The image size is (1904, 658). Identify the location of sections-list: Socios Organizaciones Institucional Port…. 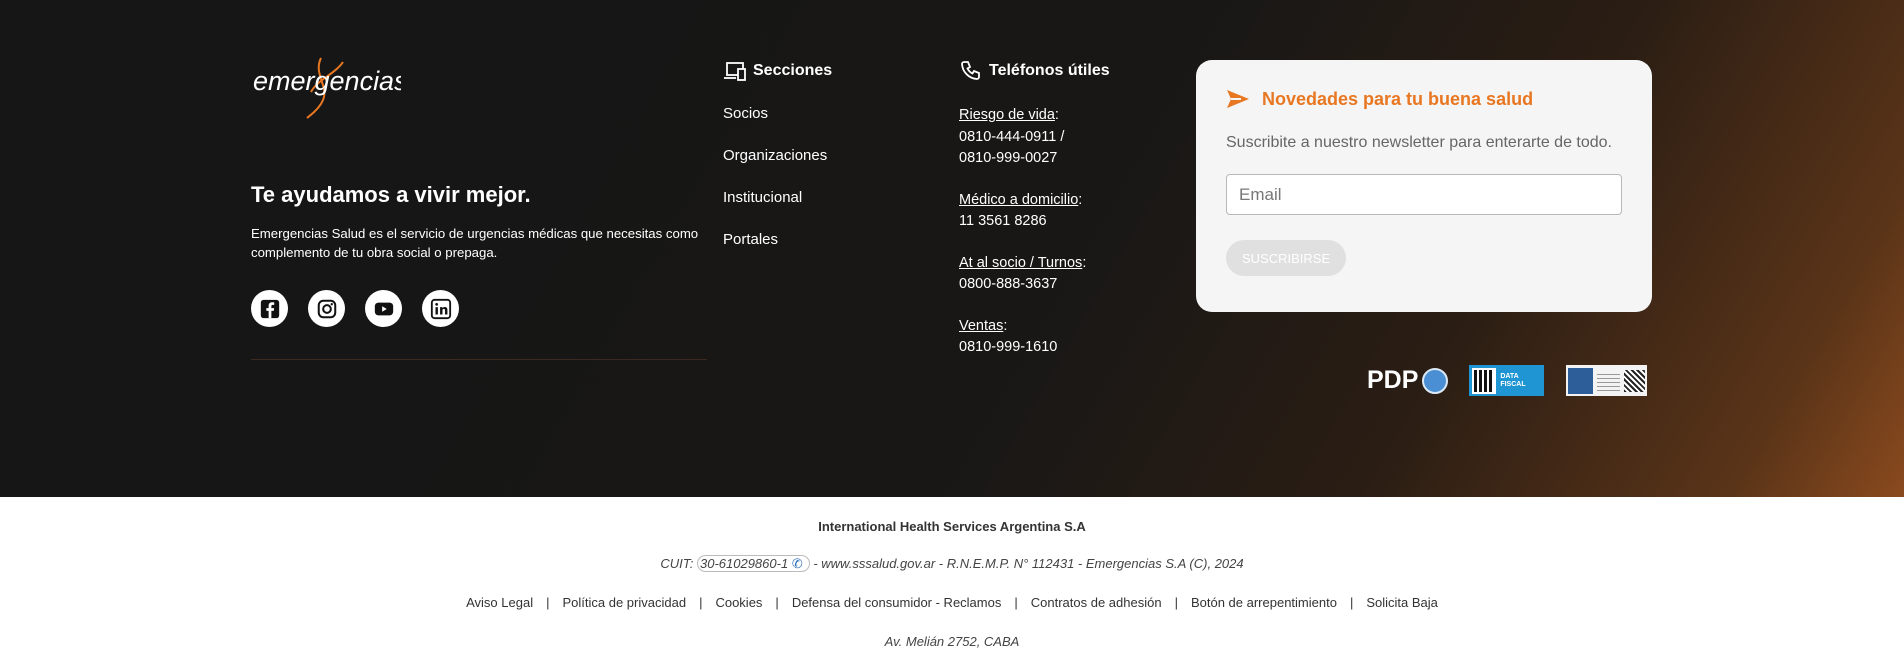
(777, 189).